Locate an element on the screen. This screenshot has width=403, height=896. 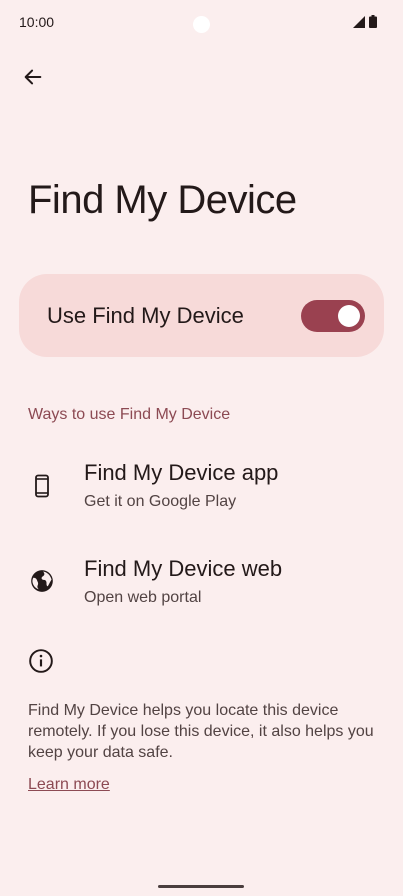
toggle-label: Use Find My Device is located at coordinates (145, 315).